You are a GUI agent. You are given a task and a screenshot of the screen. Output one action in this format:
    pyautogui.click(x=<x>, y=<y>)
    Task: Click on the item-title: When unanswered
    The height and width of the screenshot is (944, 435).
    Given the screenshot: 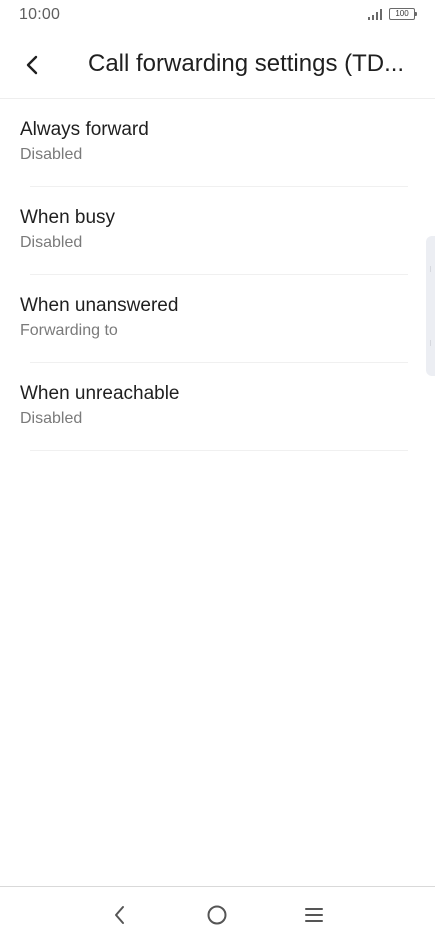 What is the action you would take?
    pyautogui.click(x=99, y=305)
    